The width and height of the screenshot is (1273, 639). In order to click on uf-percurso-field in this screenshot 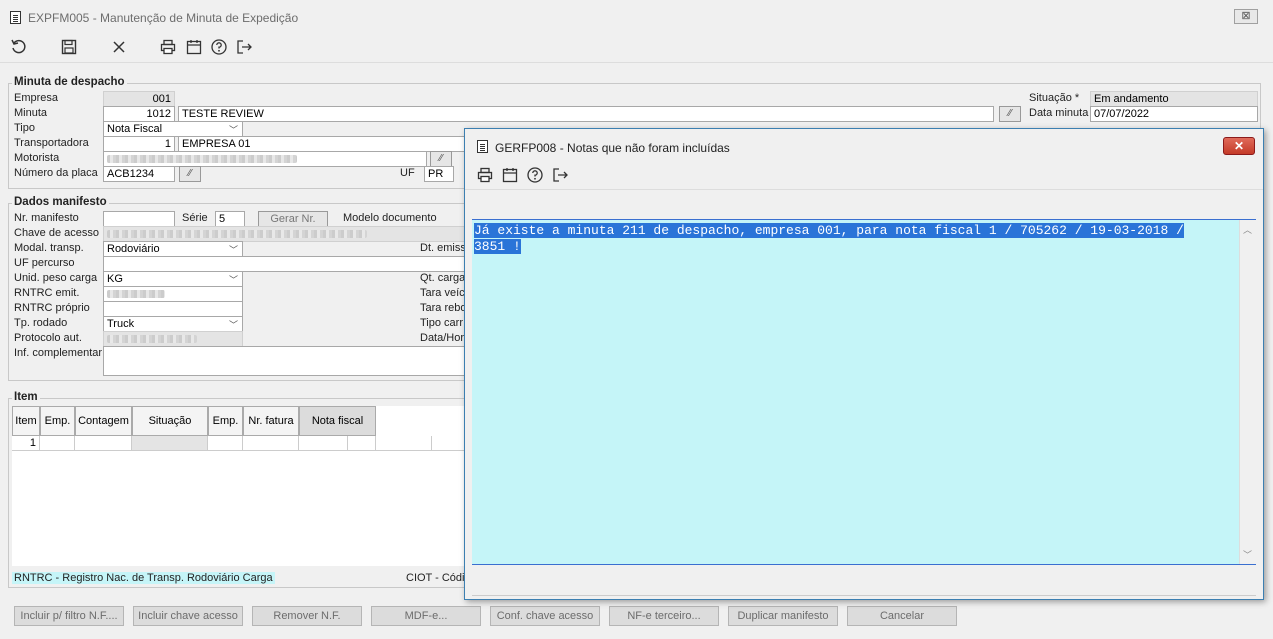, I will do `click(284, 264)`.